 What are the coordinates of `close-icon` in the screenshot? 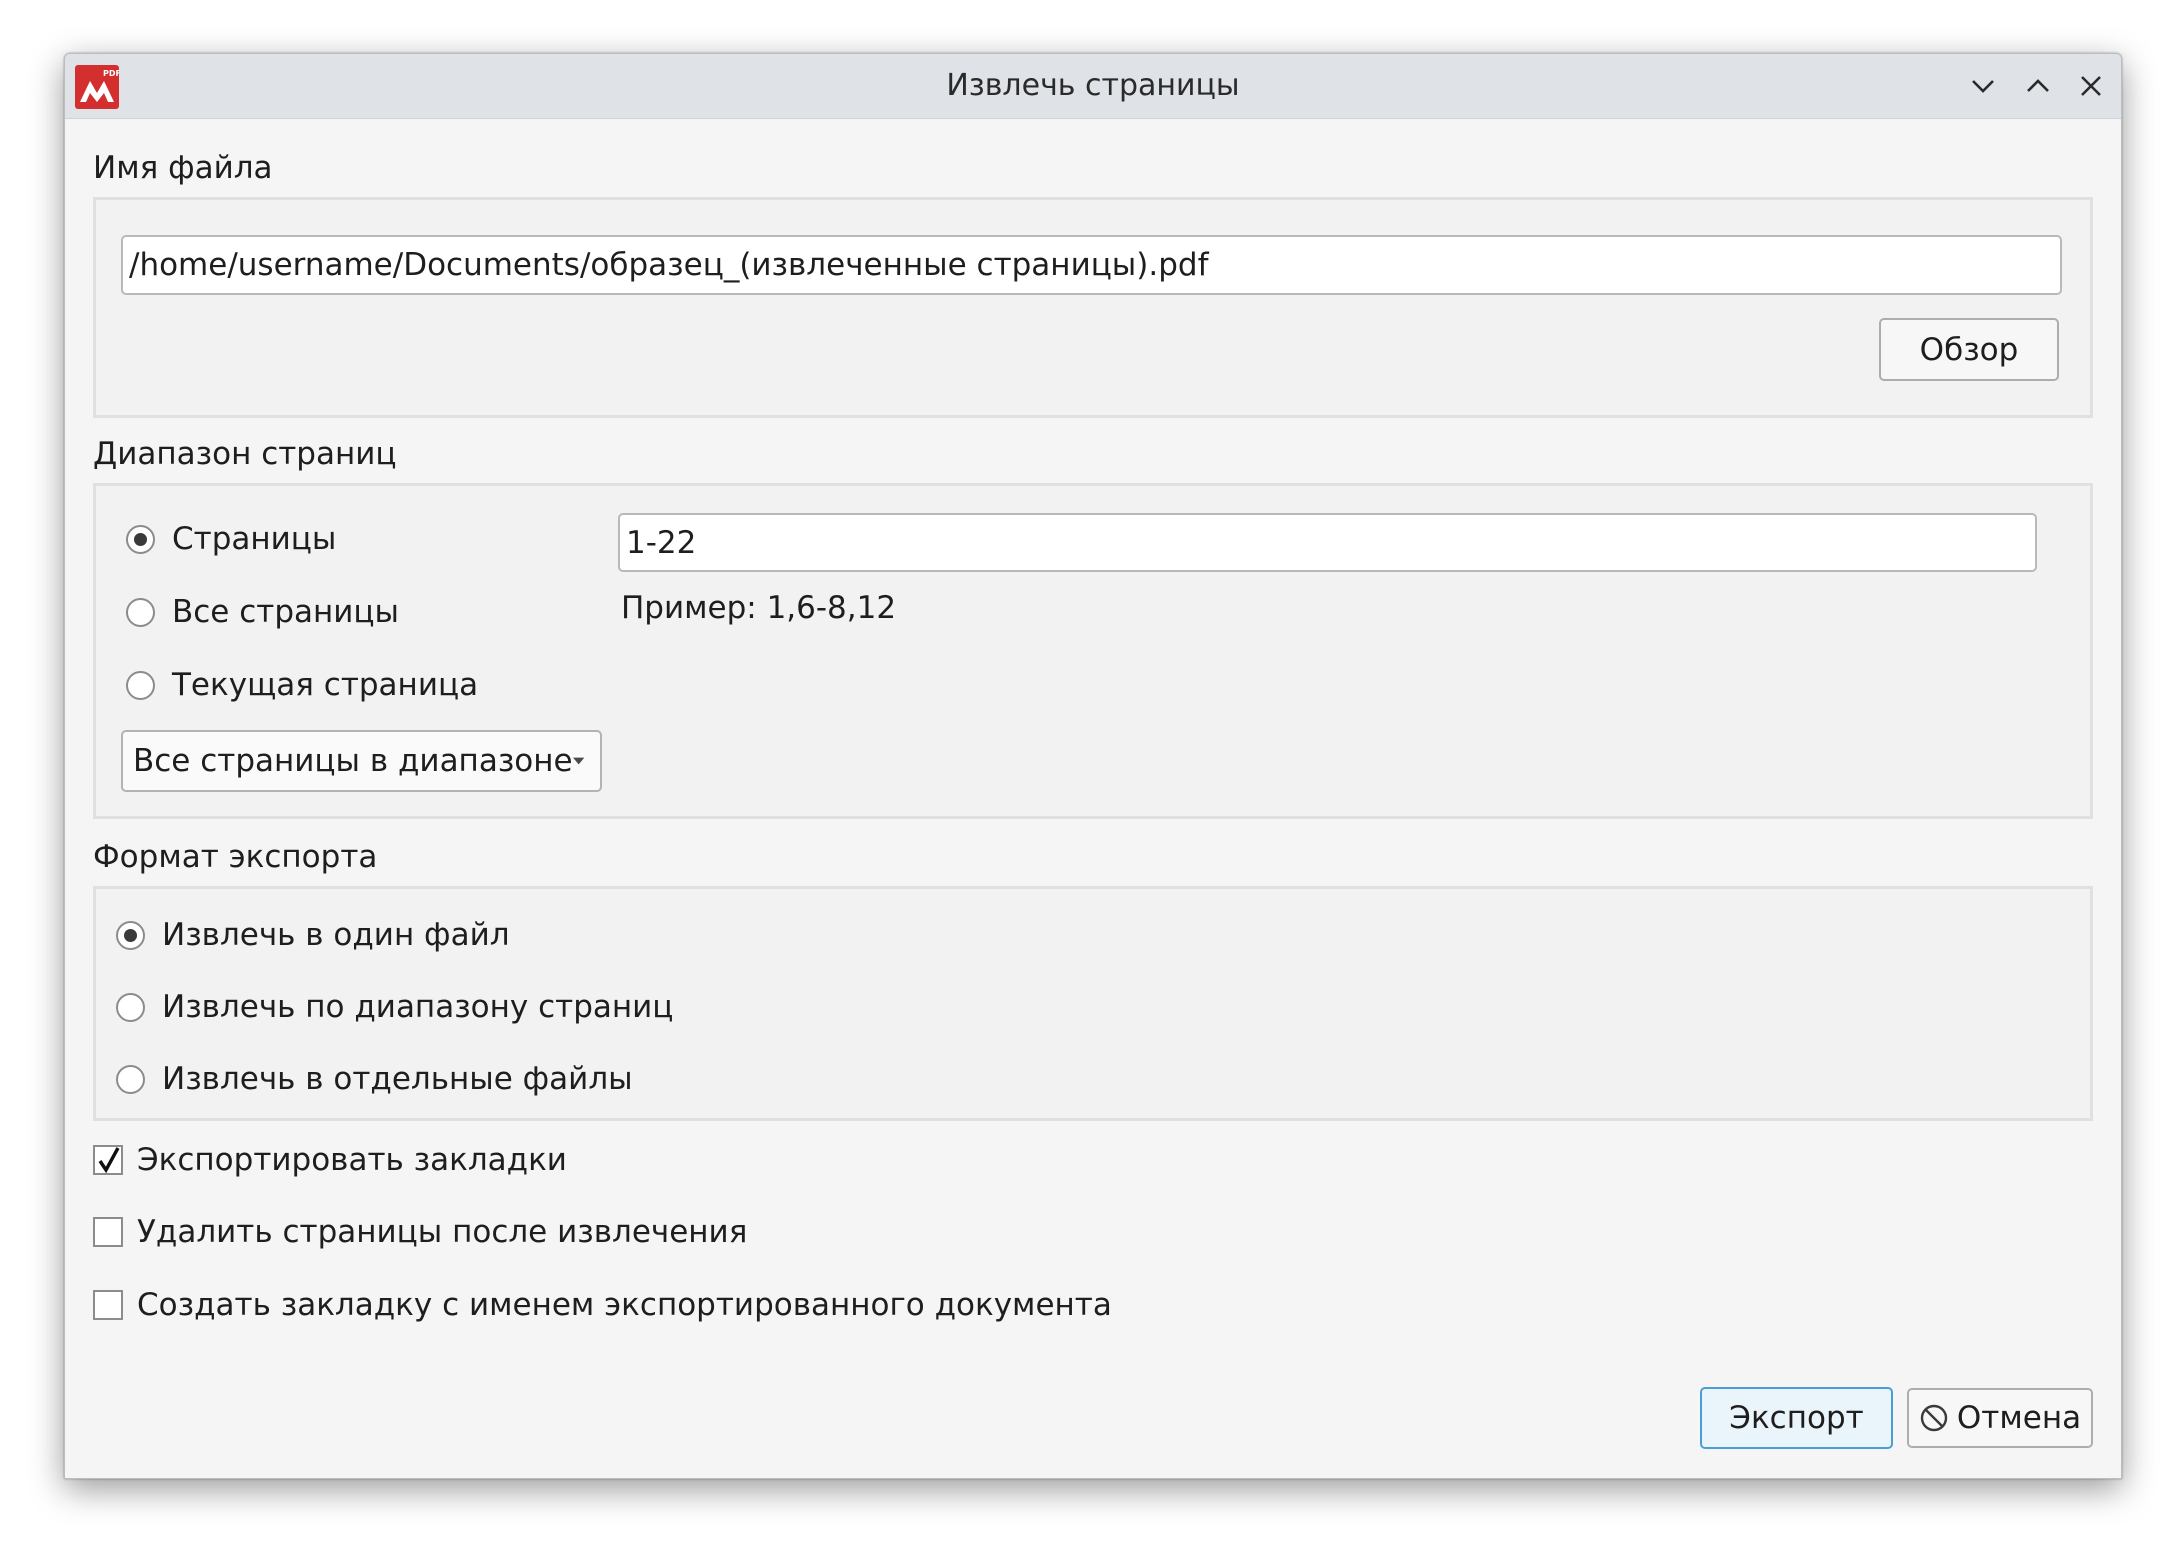 It's located at (2091, 86).